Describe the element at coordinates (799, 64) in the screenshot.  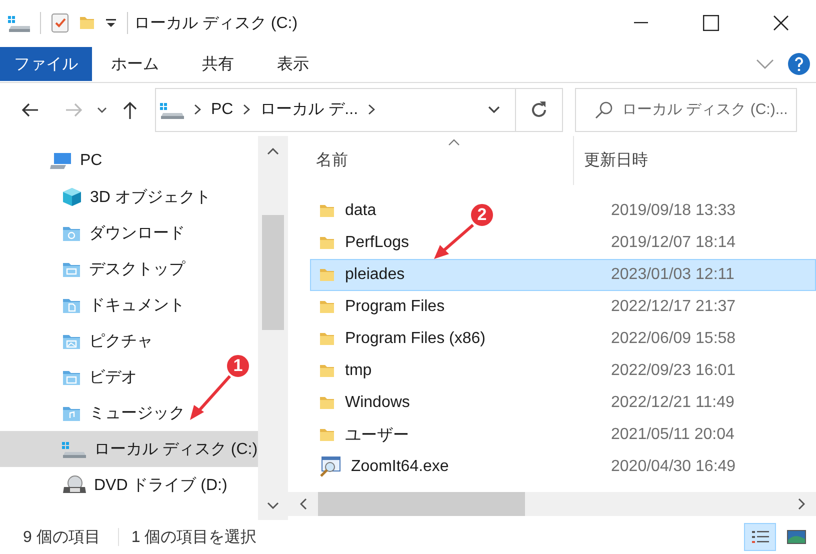
I see `help-icon` at that location.